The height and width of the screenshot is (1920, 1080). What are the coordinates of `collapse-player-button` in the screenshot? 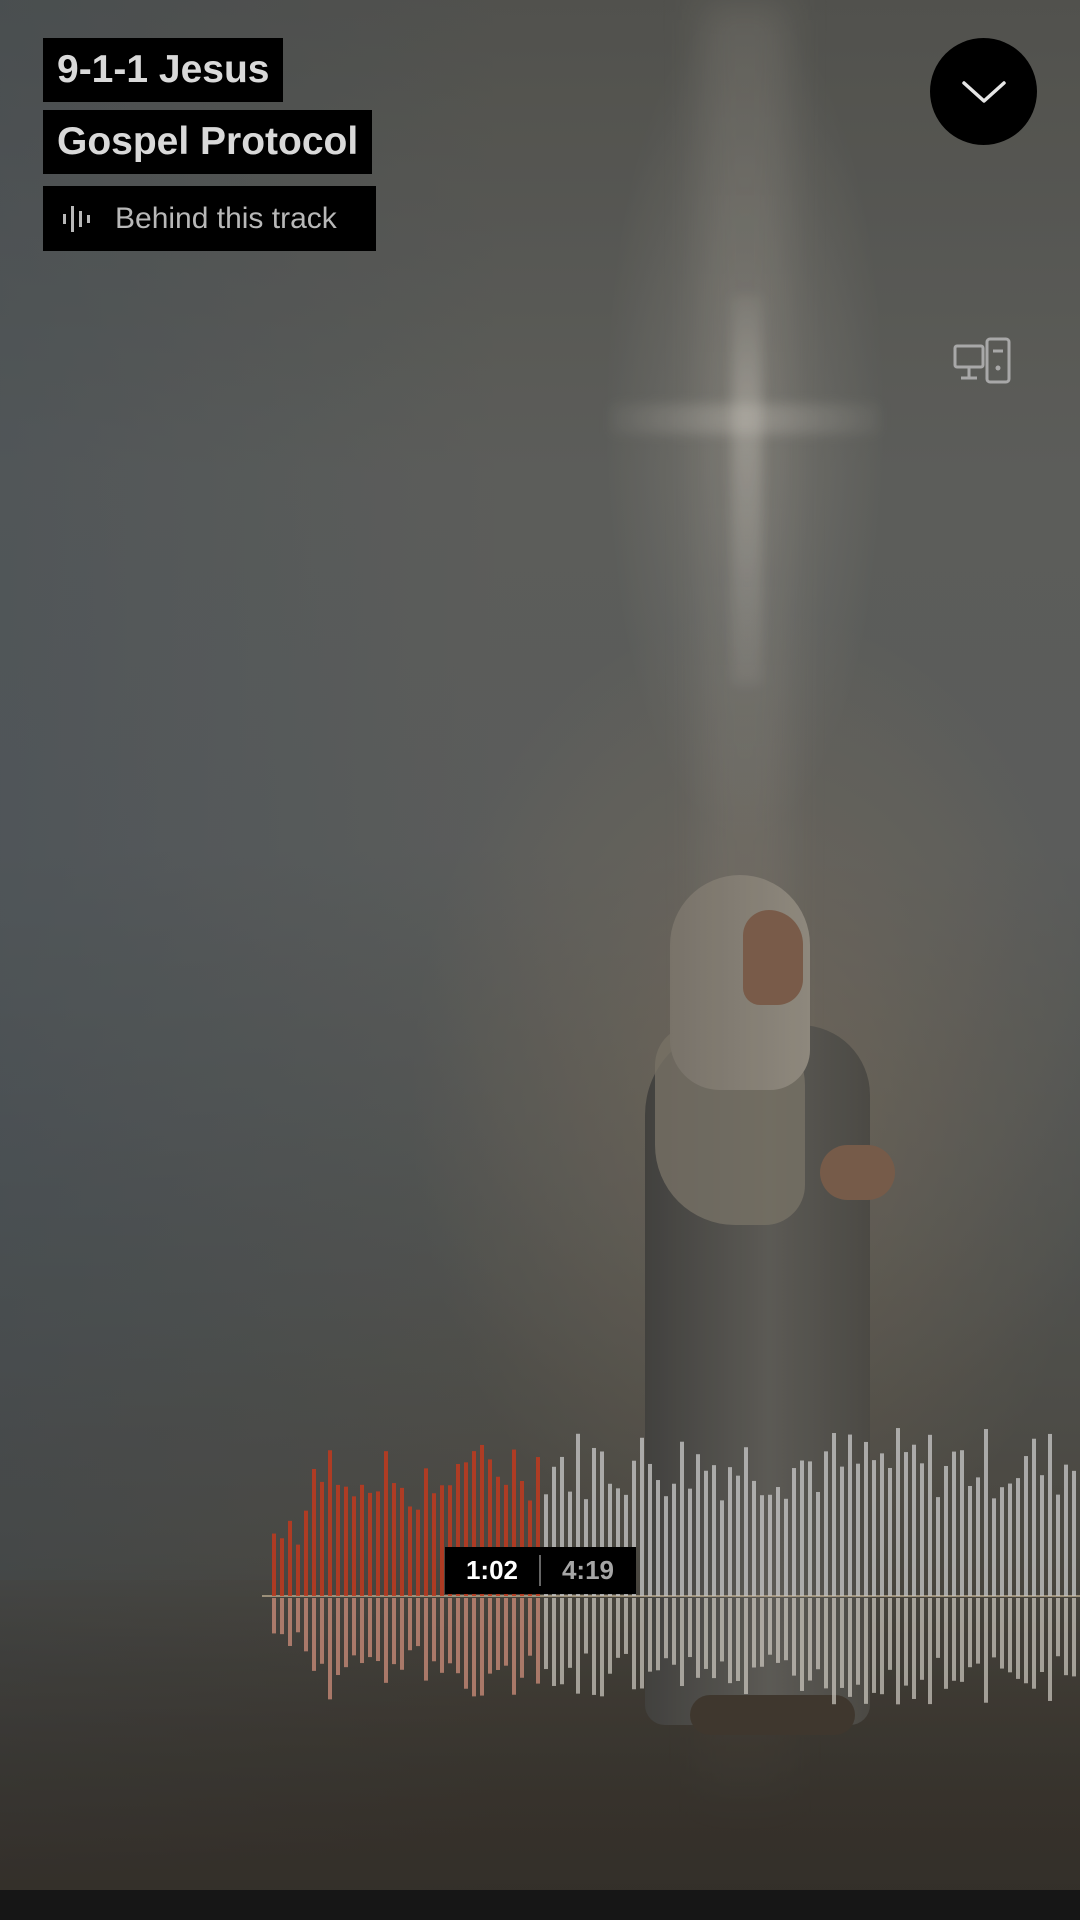 It's located at (983, 91).